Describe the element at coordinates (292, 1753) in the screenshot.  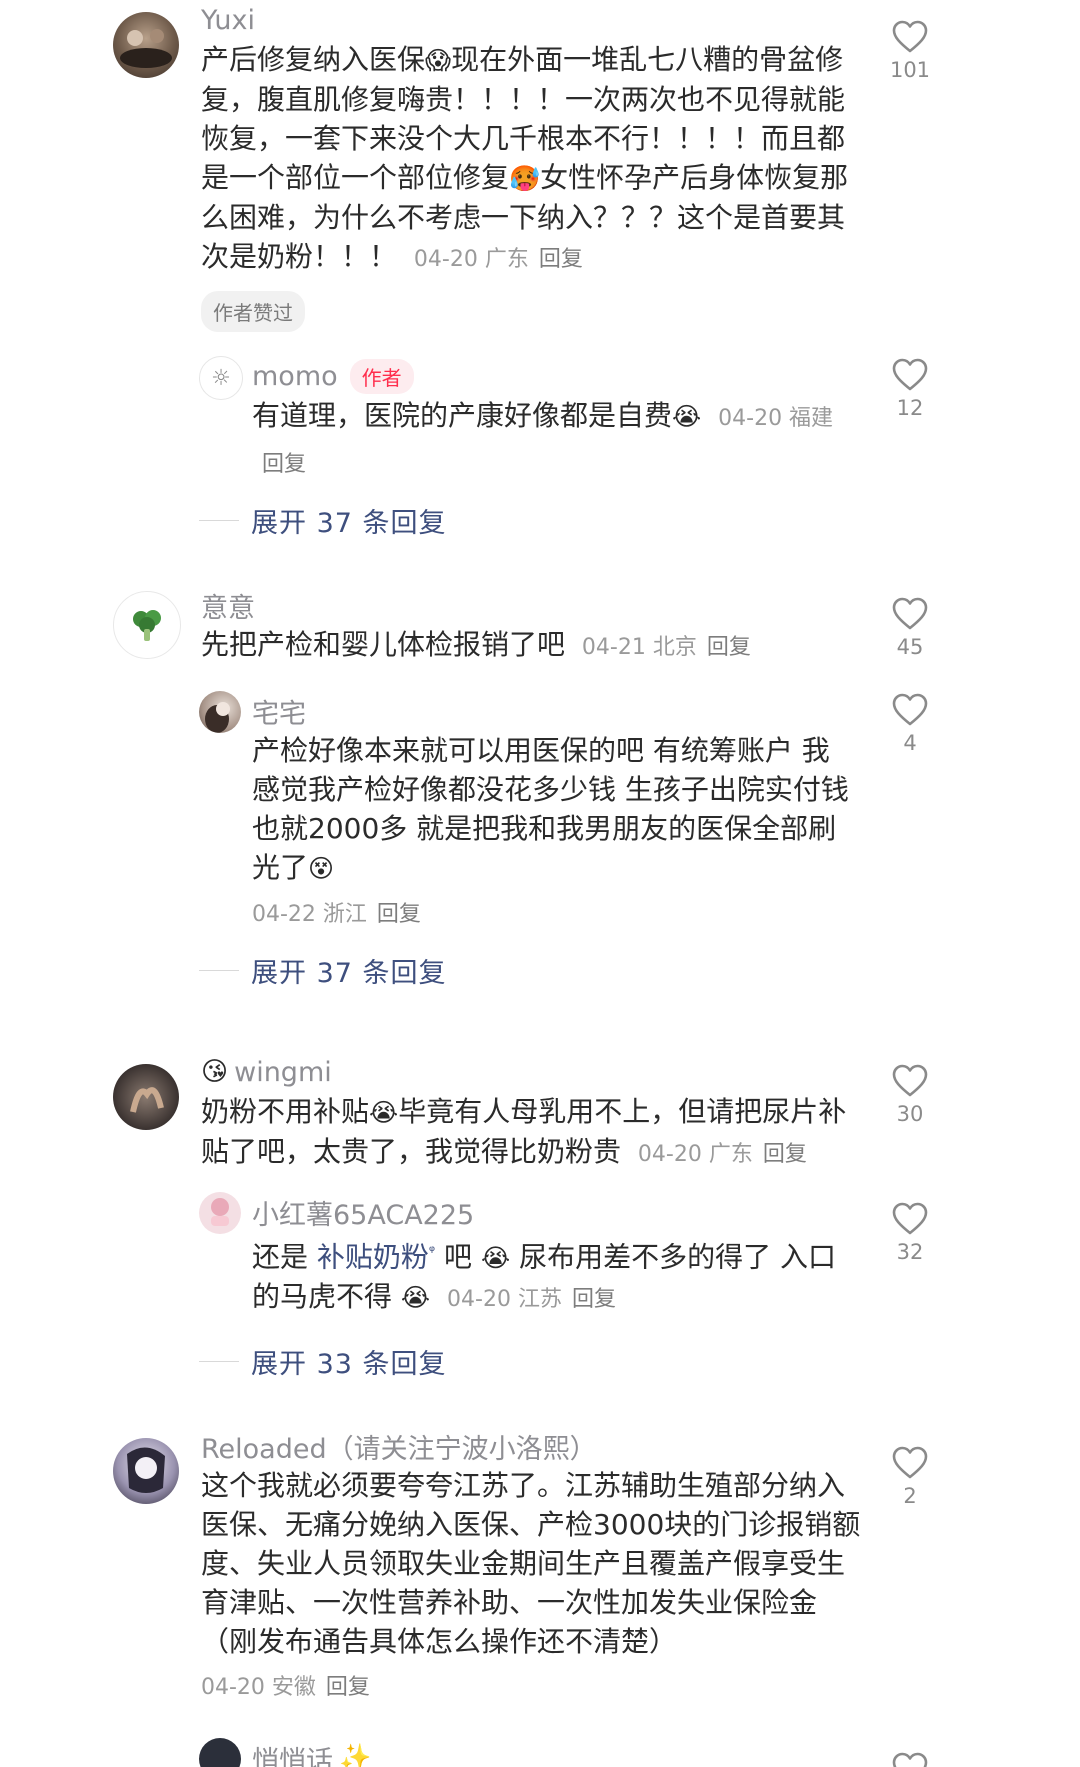
I see `username: 悄悄话` at that location.